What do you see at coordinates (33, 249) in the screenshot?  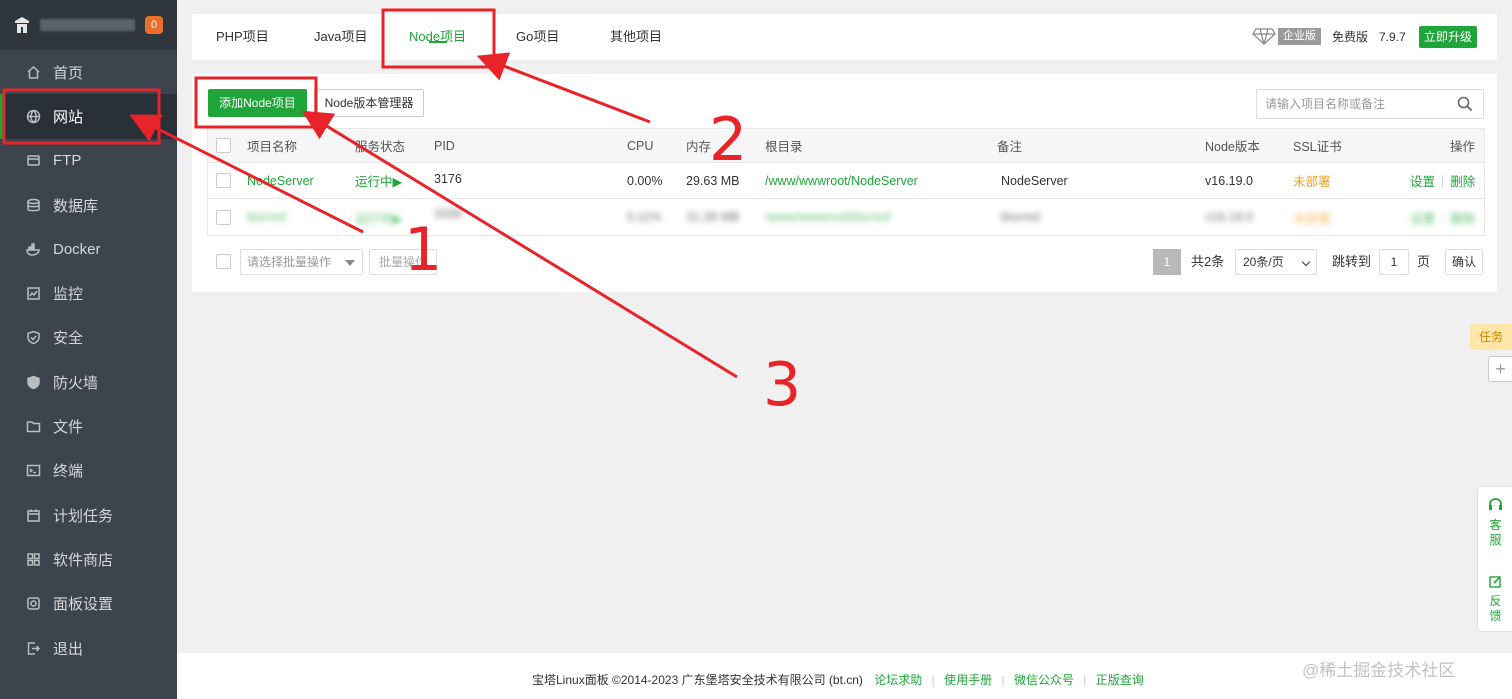 I see `docker-icon` at bounding box center [33, 249].